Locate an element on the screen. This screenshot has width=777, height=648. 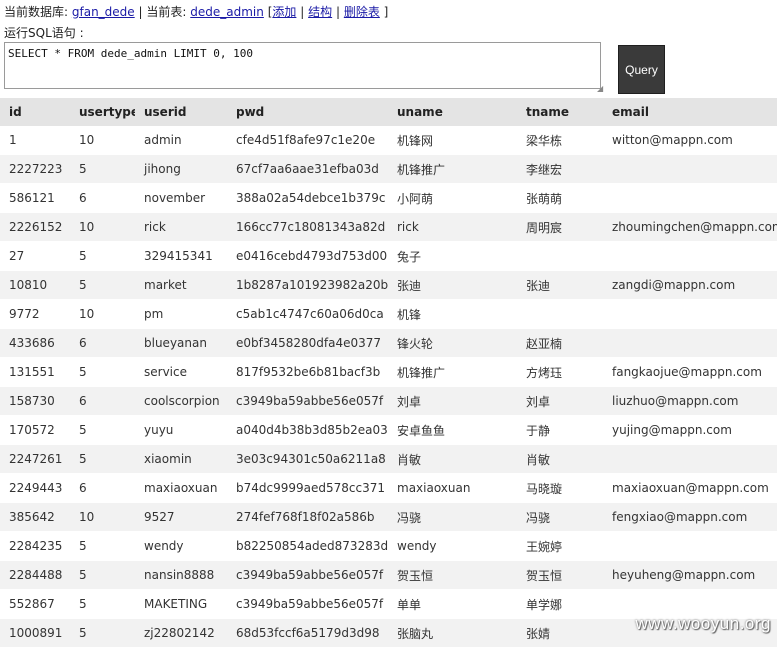
table-row: 9772 10 pm c5ab1c4747c60a06d0ca 机锋 is located at coordinates (388, 314).